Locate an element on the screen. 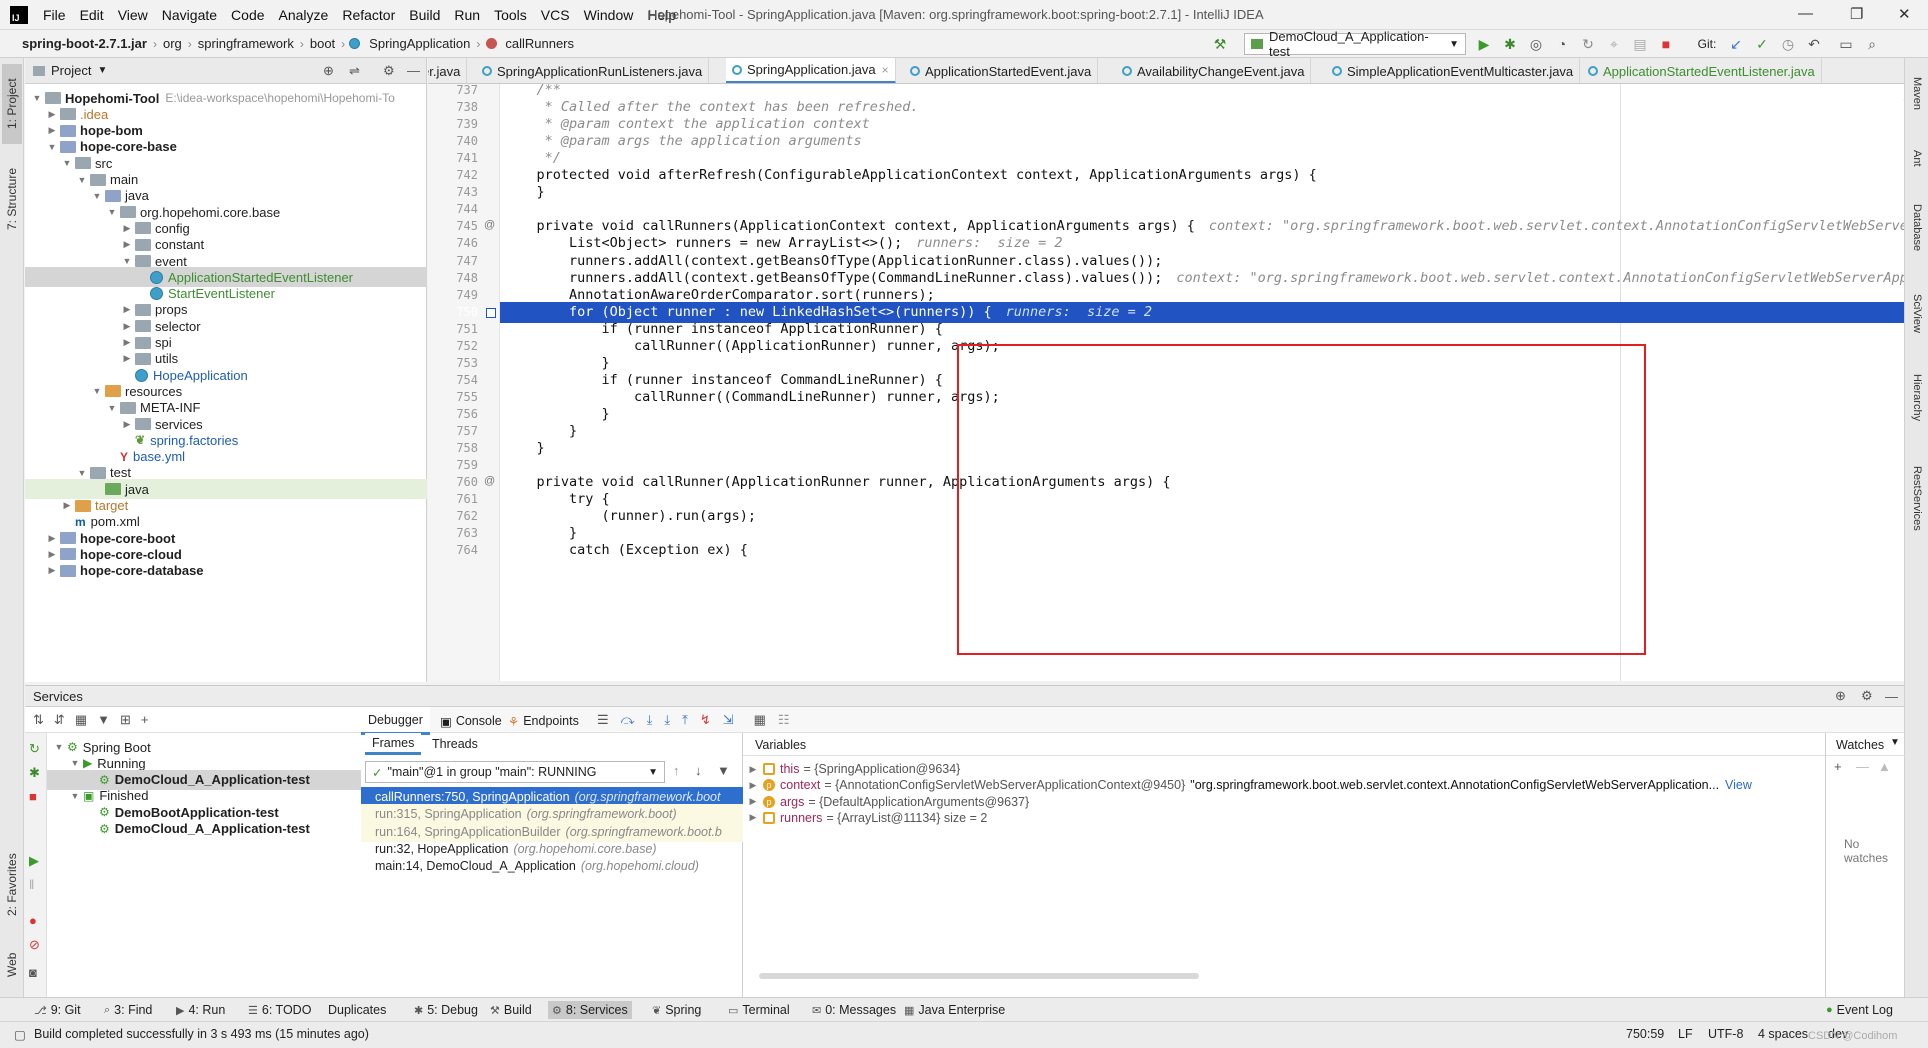  caret-position: 750:59 is located at coordinates (1645, 1034).